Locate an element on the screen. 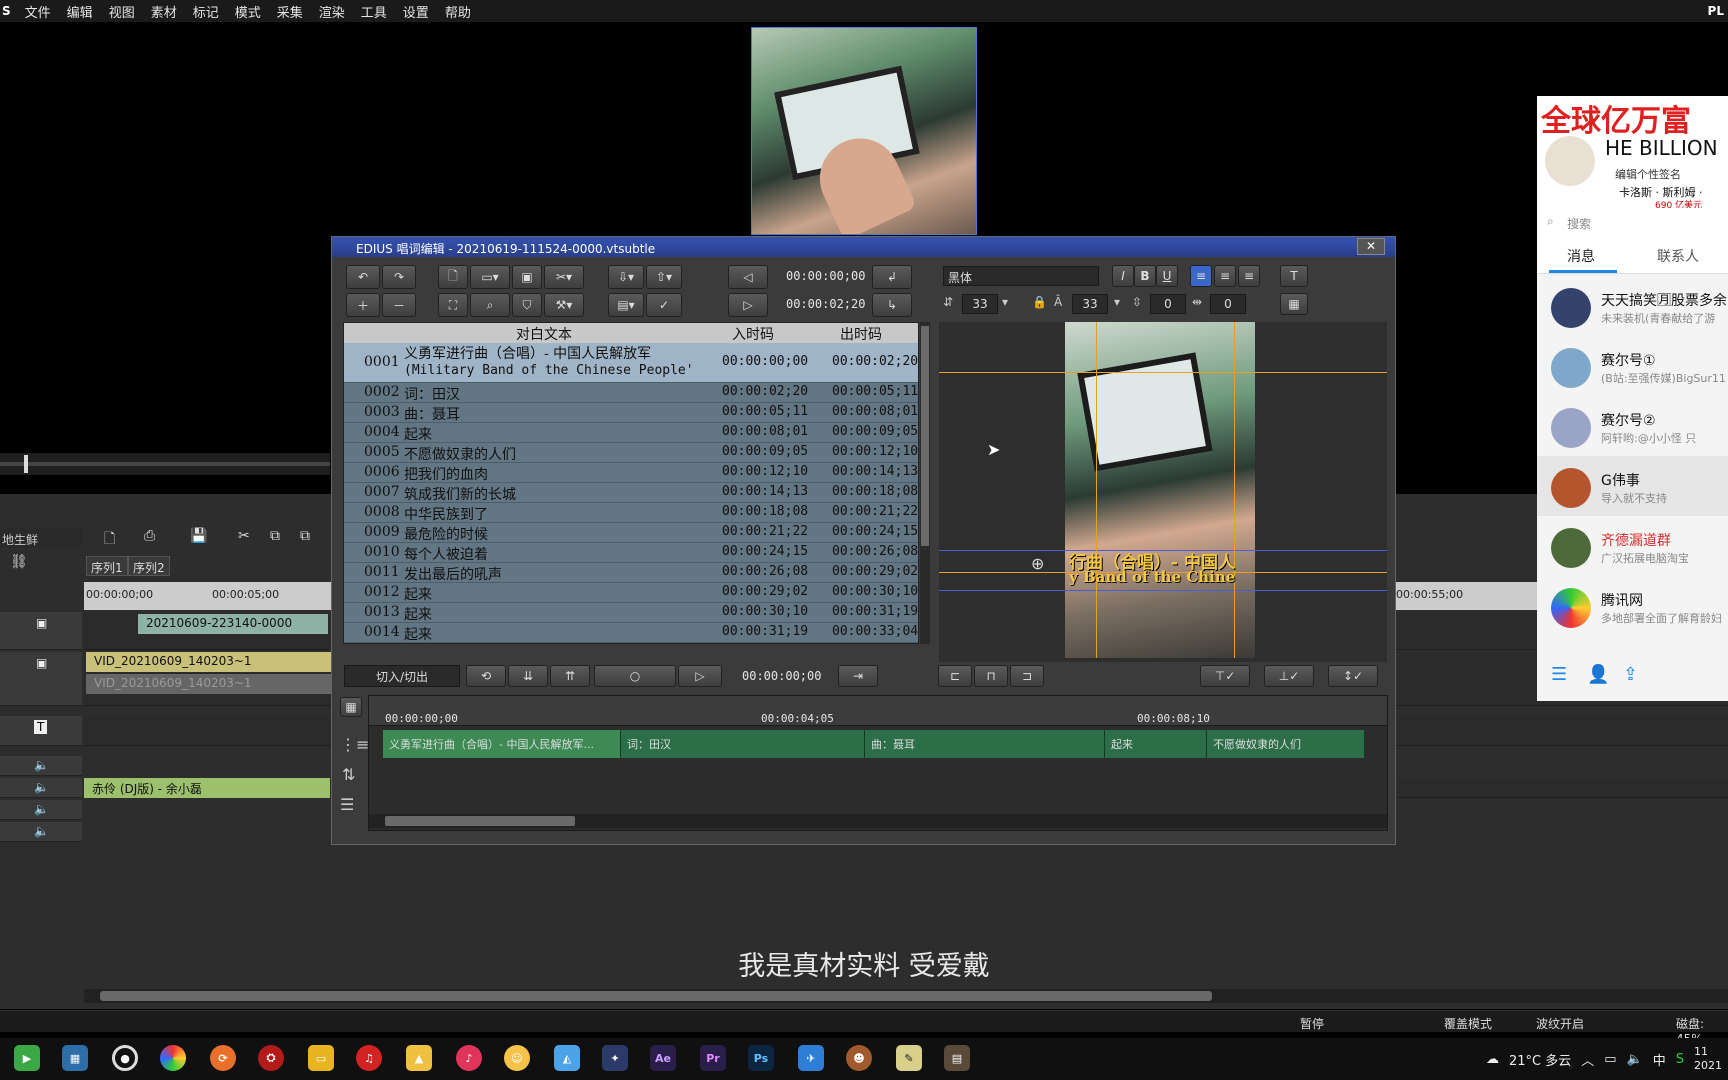 This screenshot has height=1080, width=1728. underline-button: U is located at coordinates (1167, 276).